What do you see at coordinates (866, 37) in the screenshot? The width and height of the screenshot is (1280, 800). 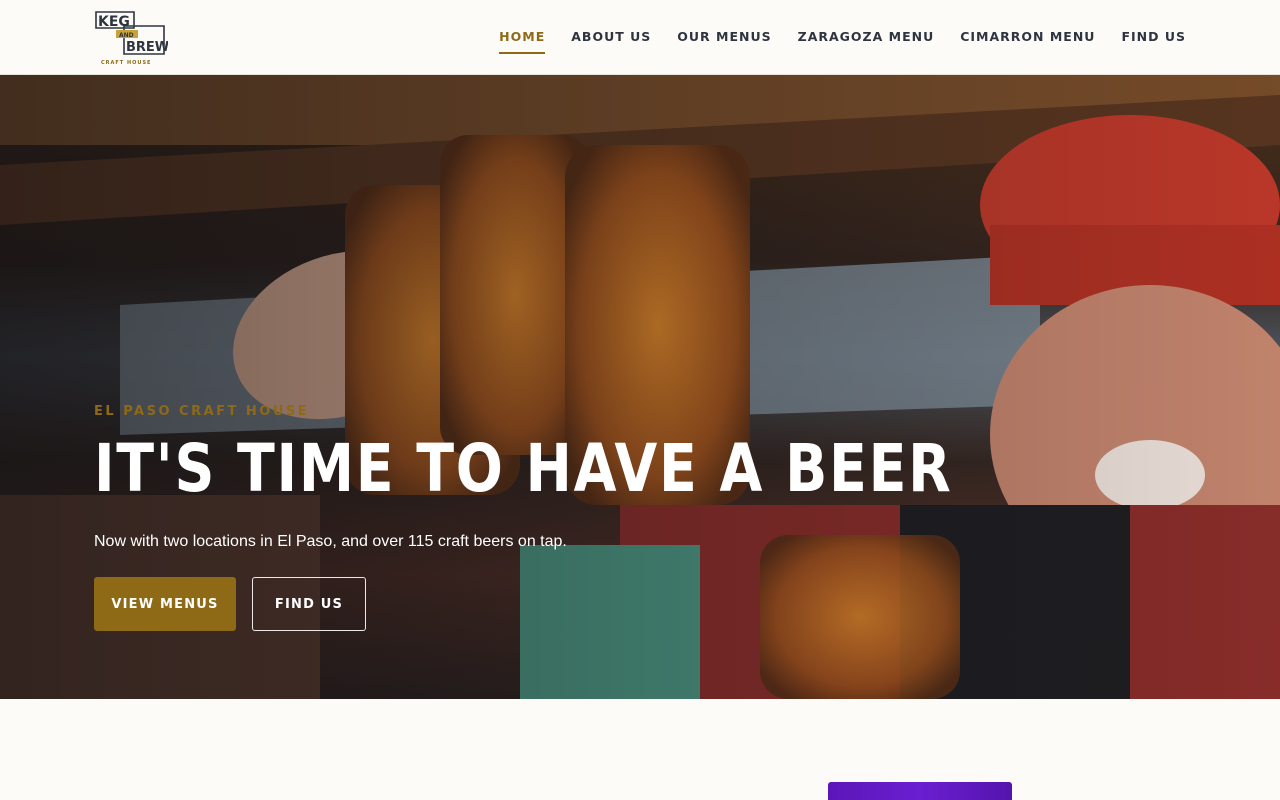 I see `nav-item-zaragoza-menu: ZARAGOZA MENU` at bounding box center [866, 37].